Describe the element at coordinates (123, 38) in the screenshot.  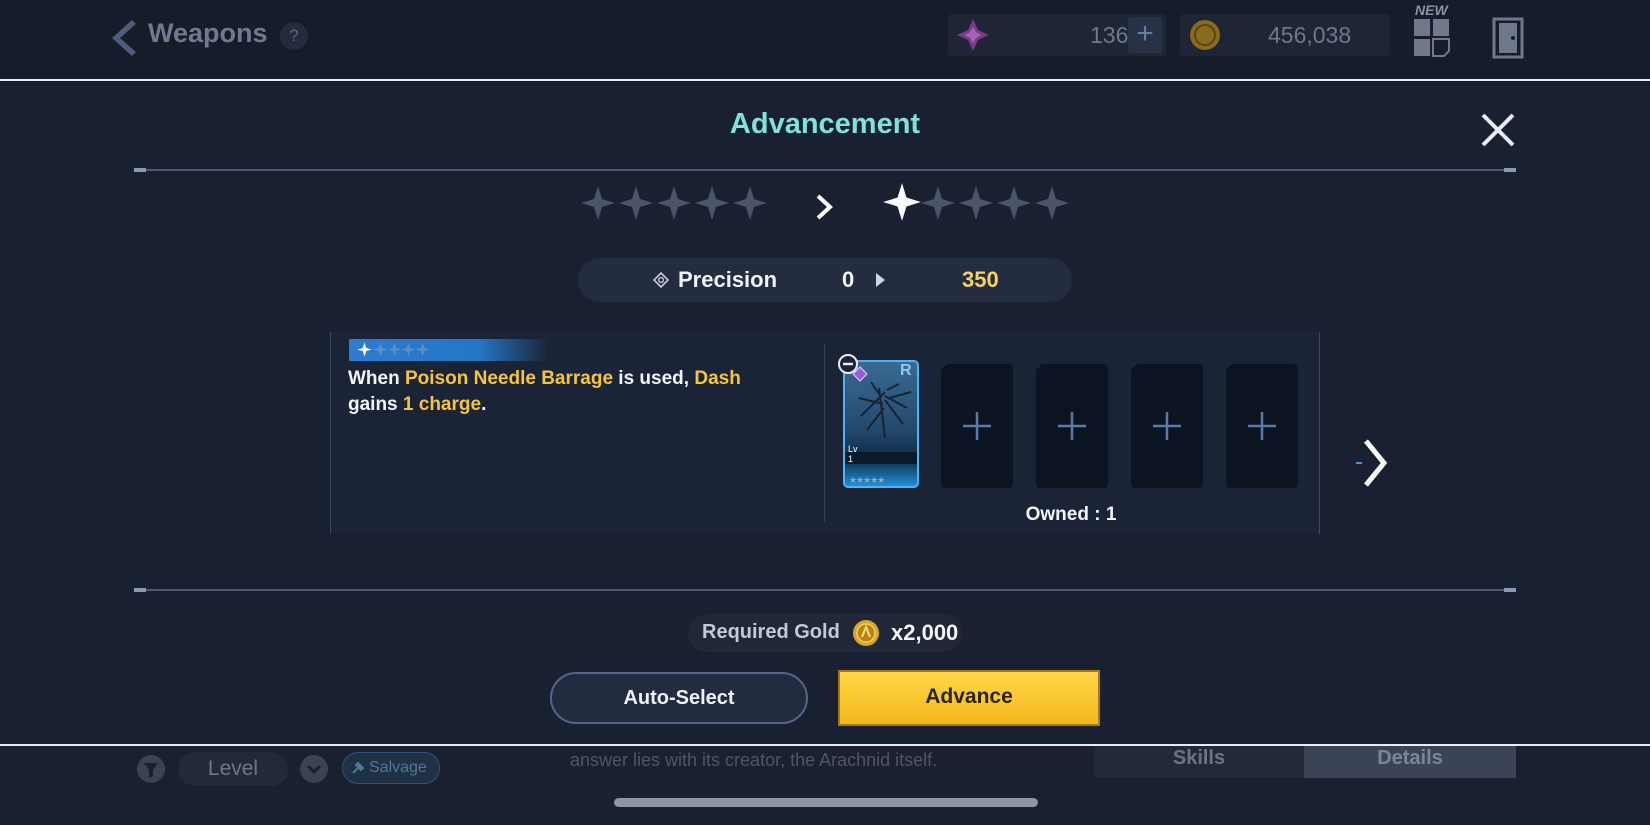
I see `back-arrow-icon` at that location.